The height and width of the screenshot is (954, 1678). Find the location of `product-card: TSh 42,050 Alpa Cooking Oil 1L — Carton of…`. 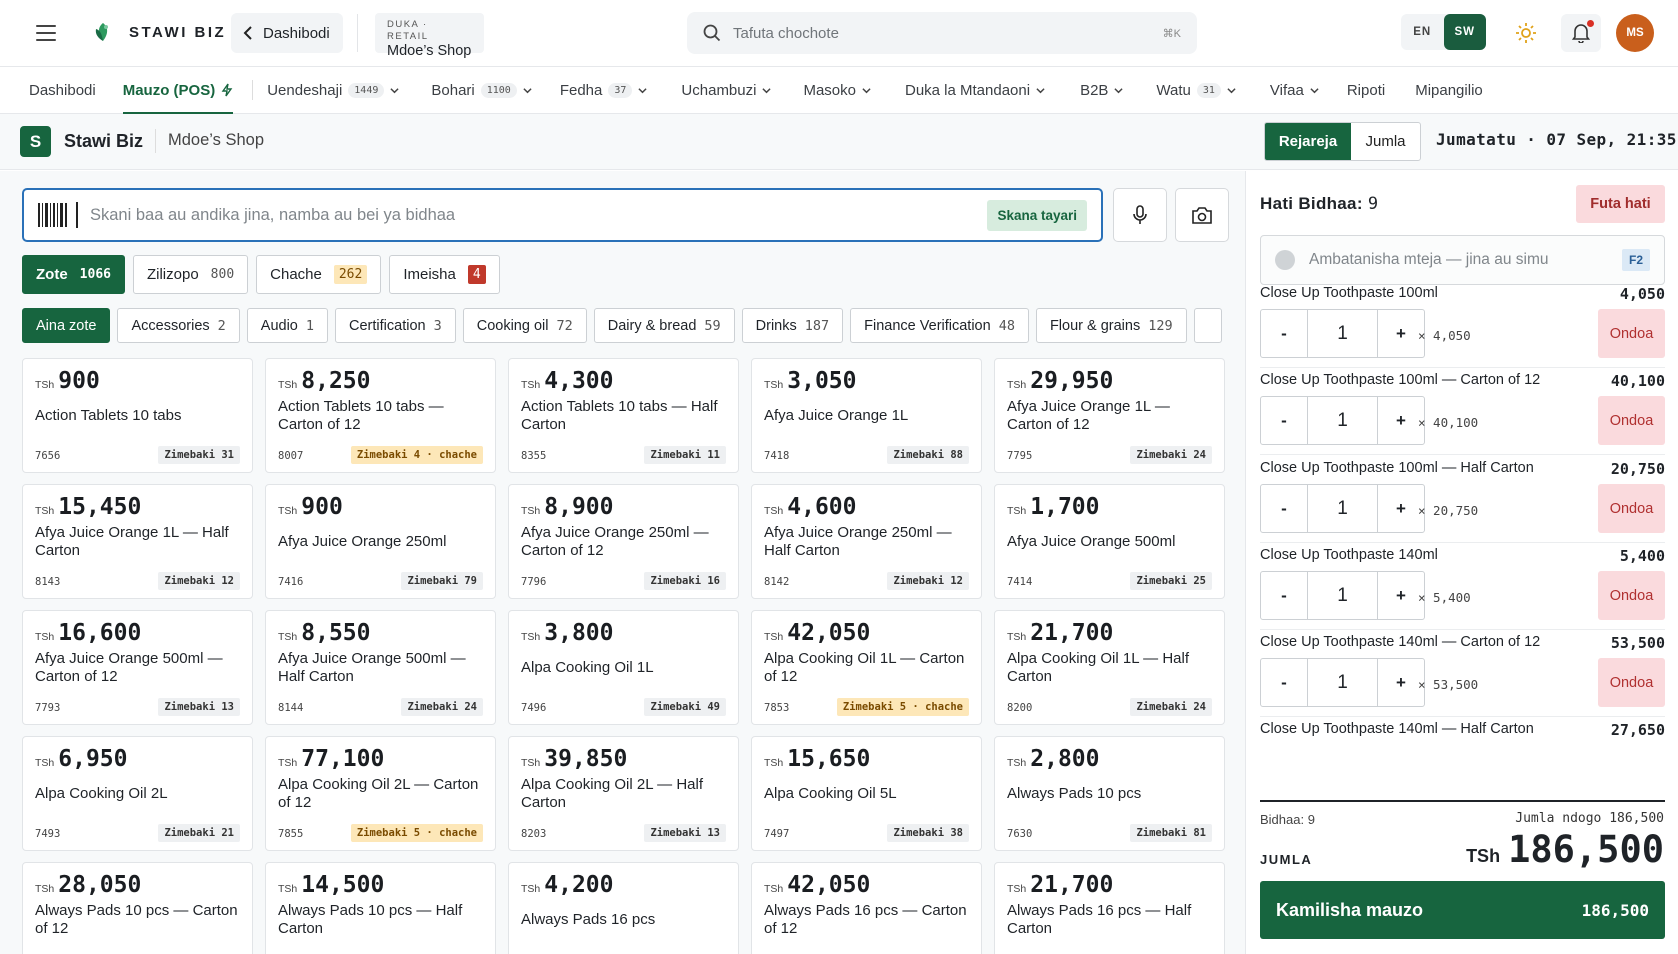

product-card: TSh 42,050 Alpa Cooking Oil 1L — Carton of… is located at coordinates (866, 667).